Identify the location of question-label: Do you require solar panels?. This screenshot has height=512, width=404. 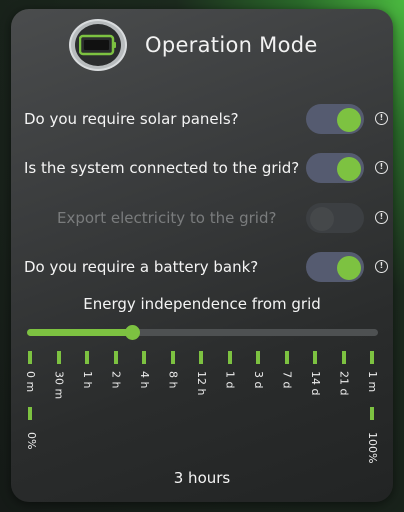
(131, 119).